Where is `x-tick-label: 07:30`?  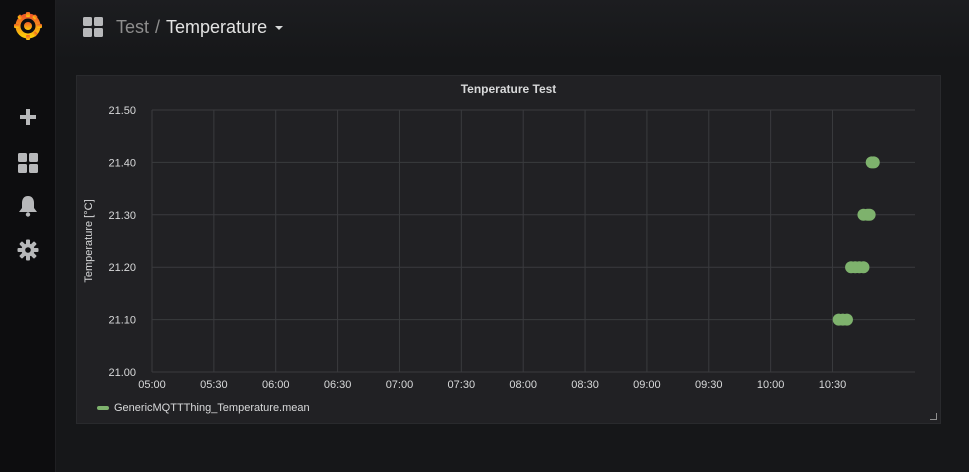
x-tick-label: 07:30 is located at coordinates (462, 385).